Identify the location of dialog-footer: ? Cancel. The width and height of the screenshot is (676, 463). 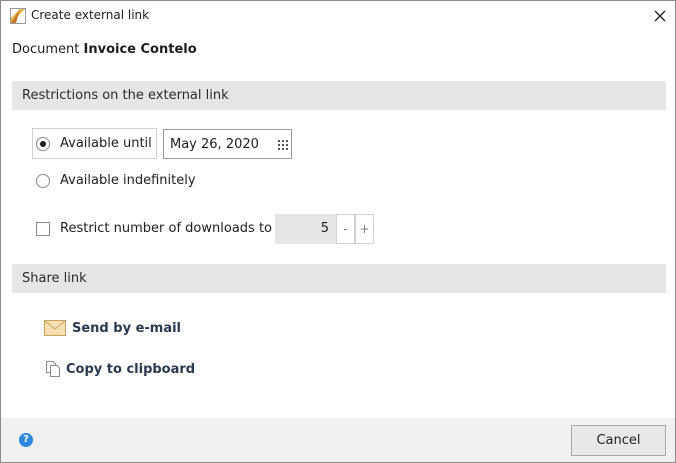
(338, 440).